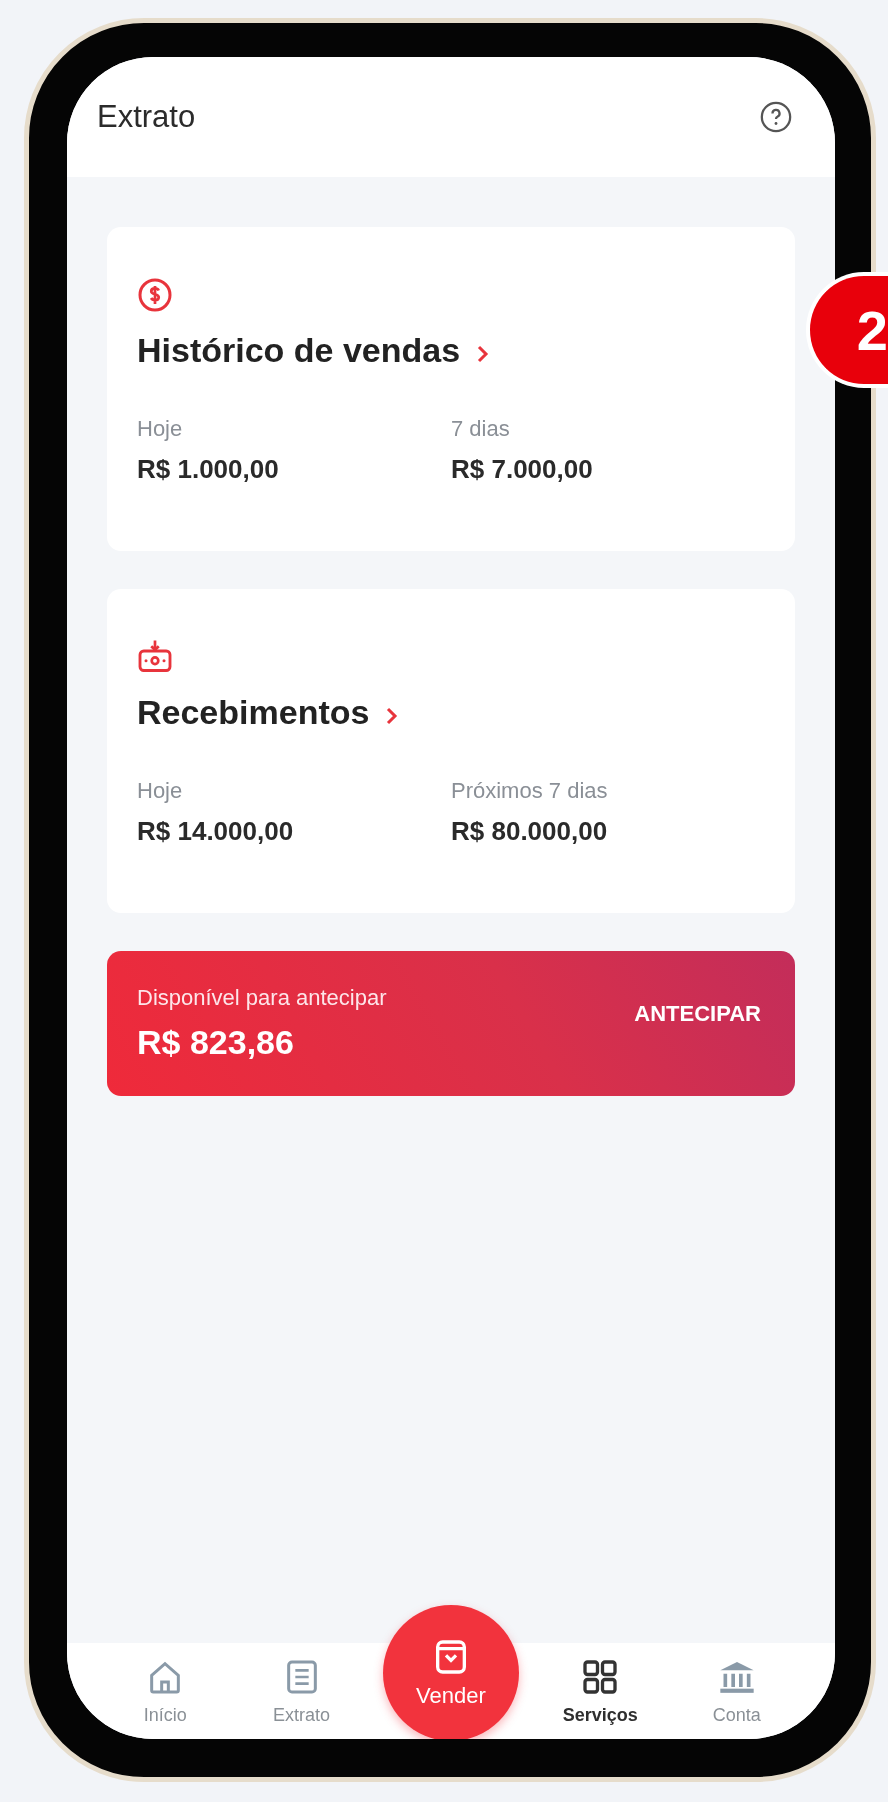 Image resolution: width=888 pixels, height=1802 pixels. What do you see at coordinates (155, 295) in the screenshot?
I see `dollar-coin-icon` at bounding box center [155, 295].